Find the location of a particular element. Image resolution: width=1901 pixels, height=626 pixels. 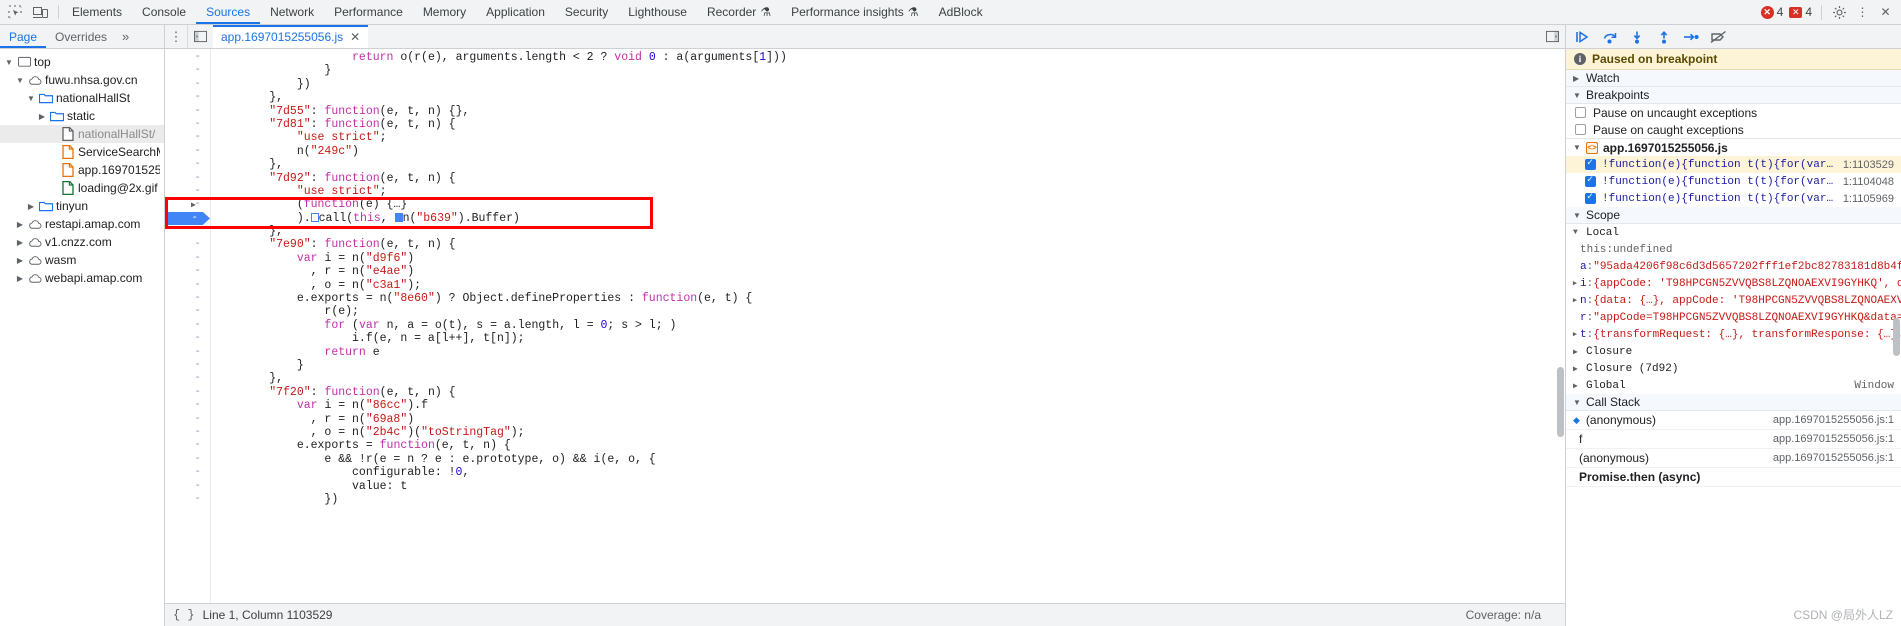

navigator-tab-overrides: Overrides is located at coordinates (81, 36).